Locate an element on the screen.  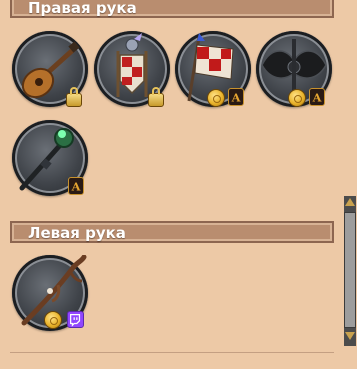
right-hand-header: Правая рука is located at coordinates (172, 9).